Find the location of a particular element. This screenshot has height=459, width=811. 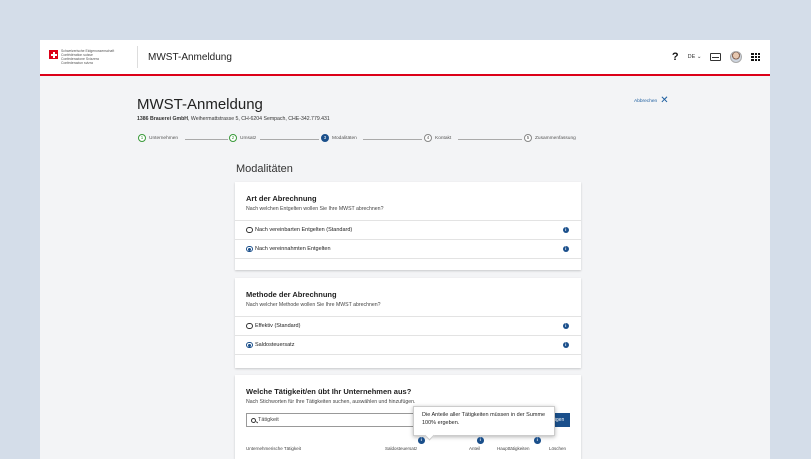

step-number: 3 is located at coordinates (325, 138).